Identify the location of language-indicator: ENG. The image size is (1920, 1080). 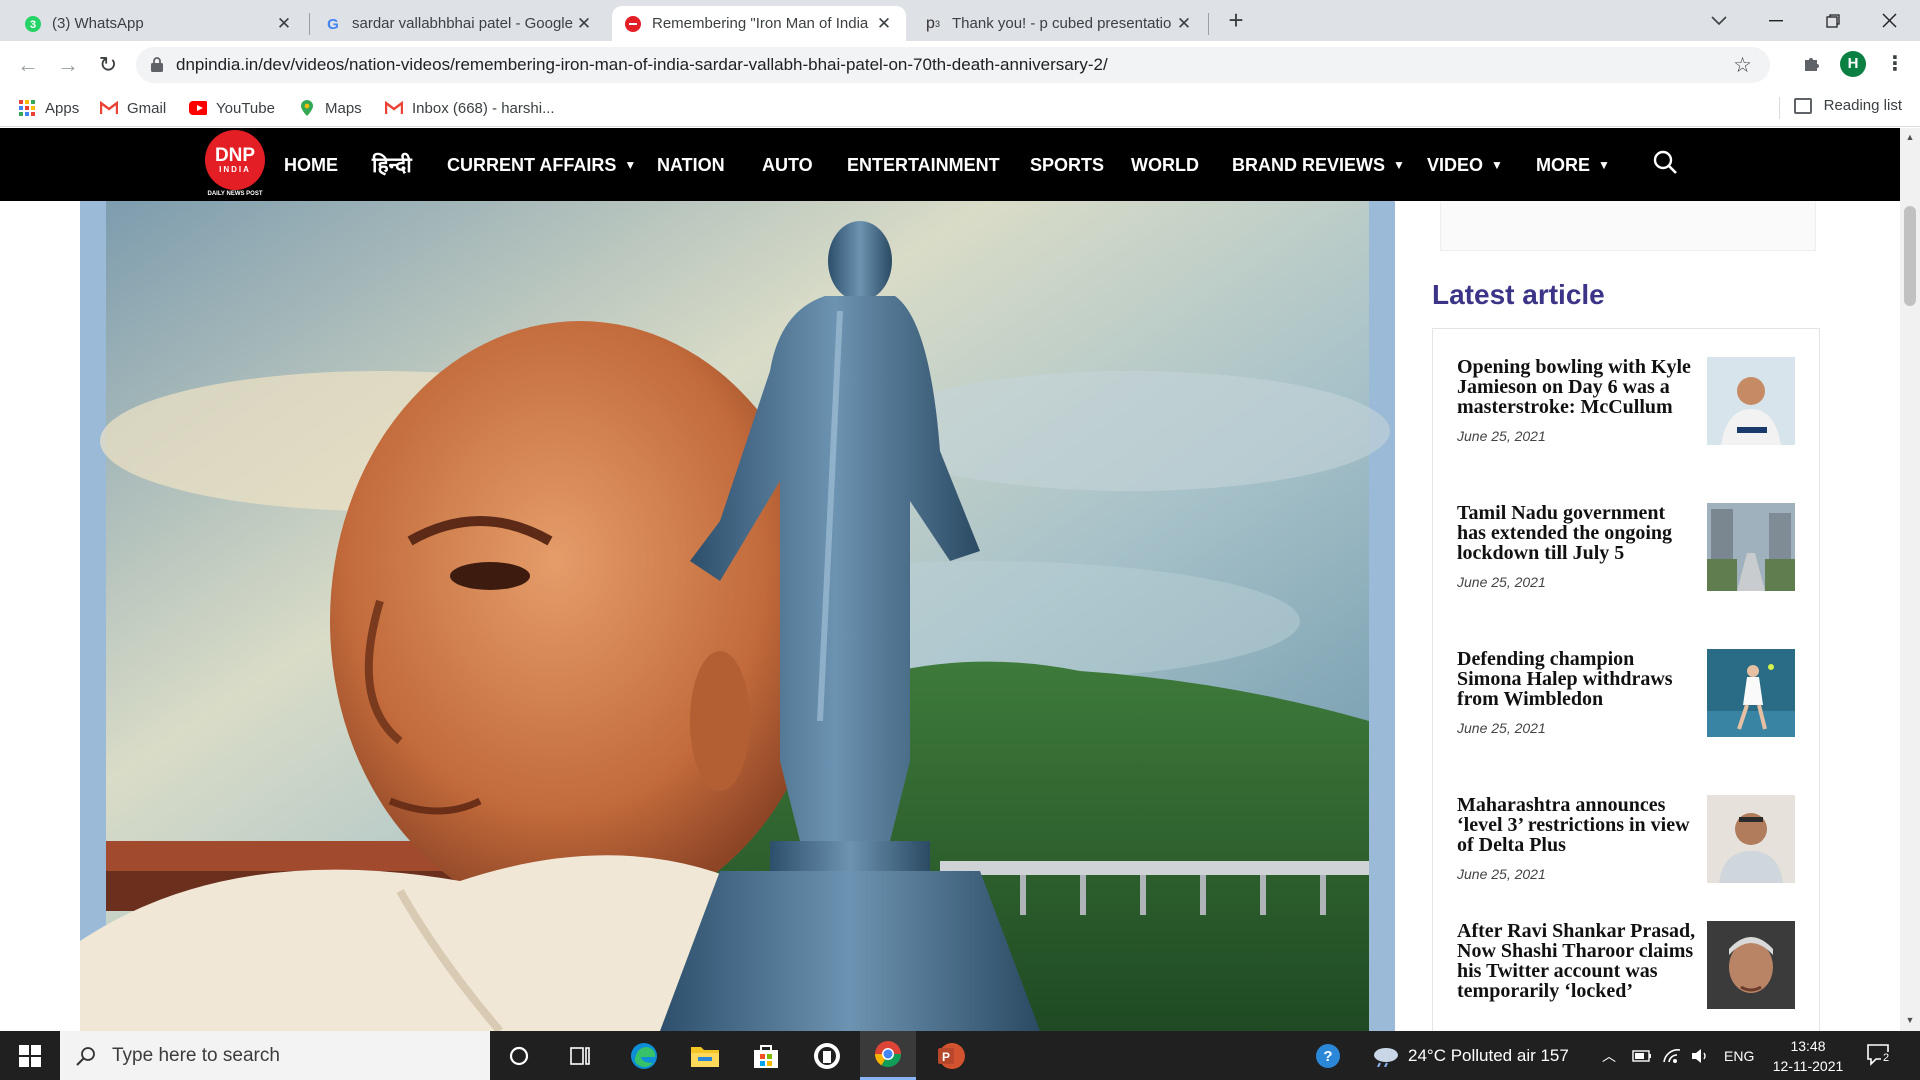
(1739, 1055).